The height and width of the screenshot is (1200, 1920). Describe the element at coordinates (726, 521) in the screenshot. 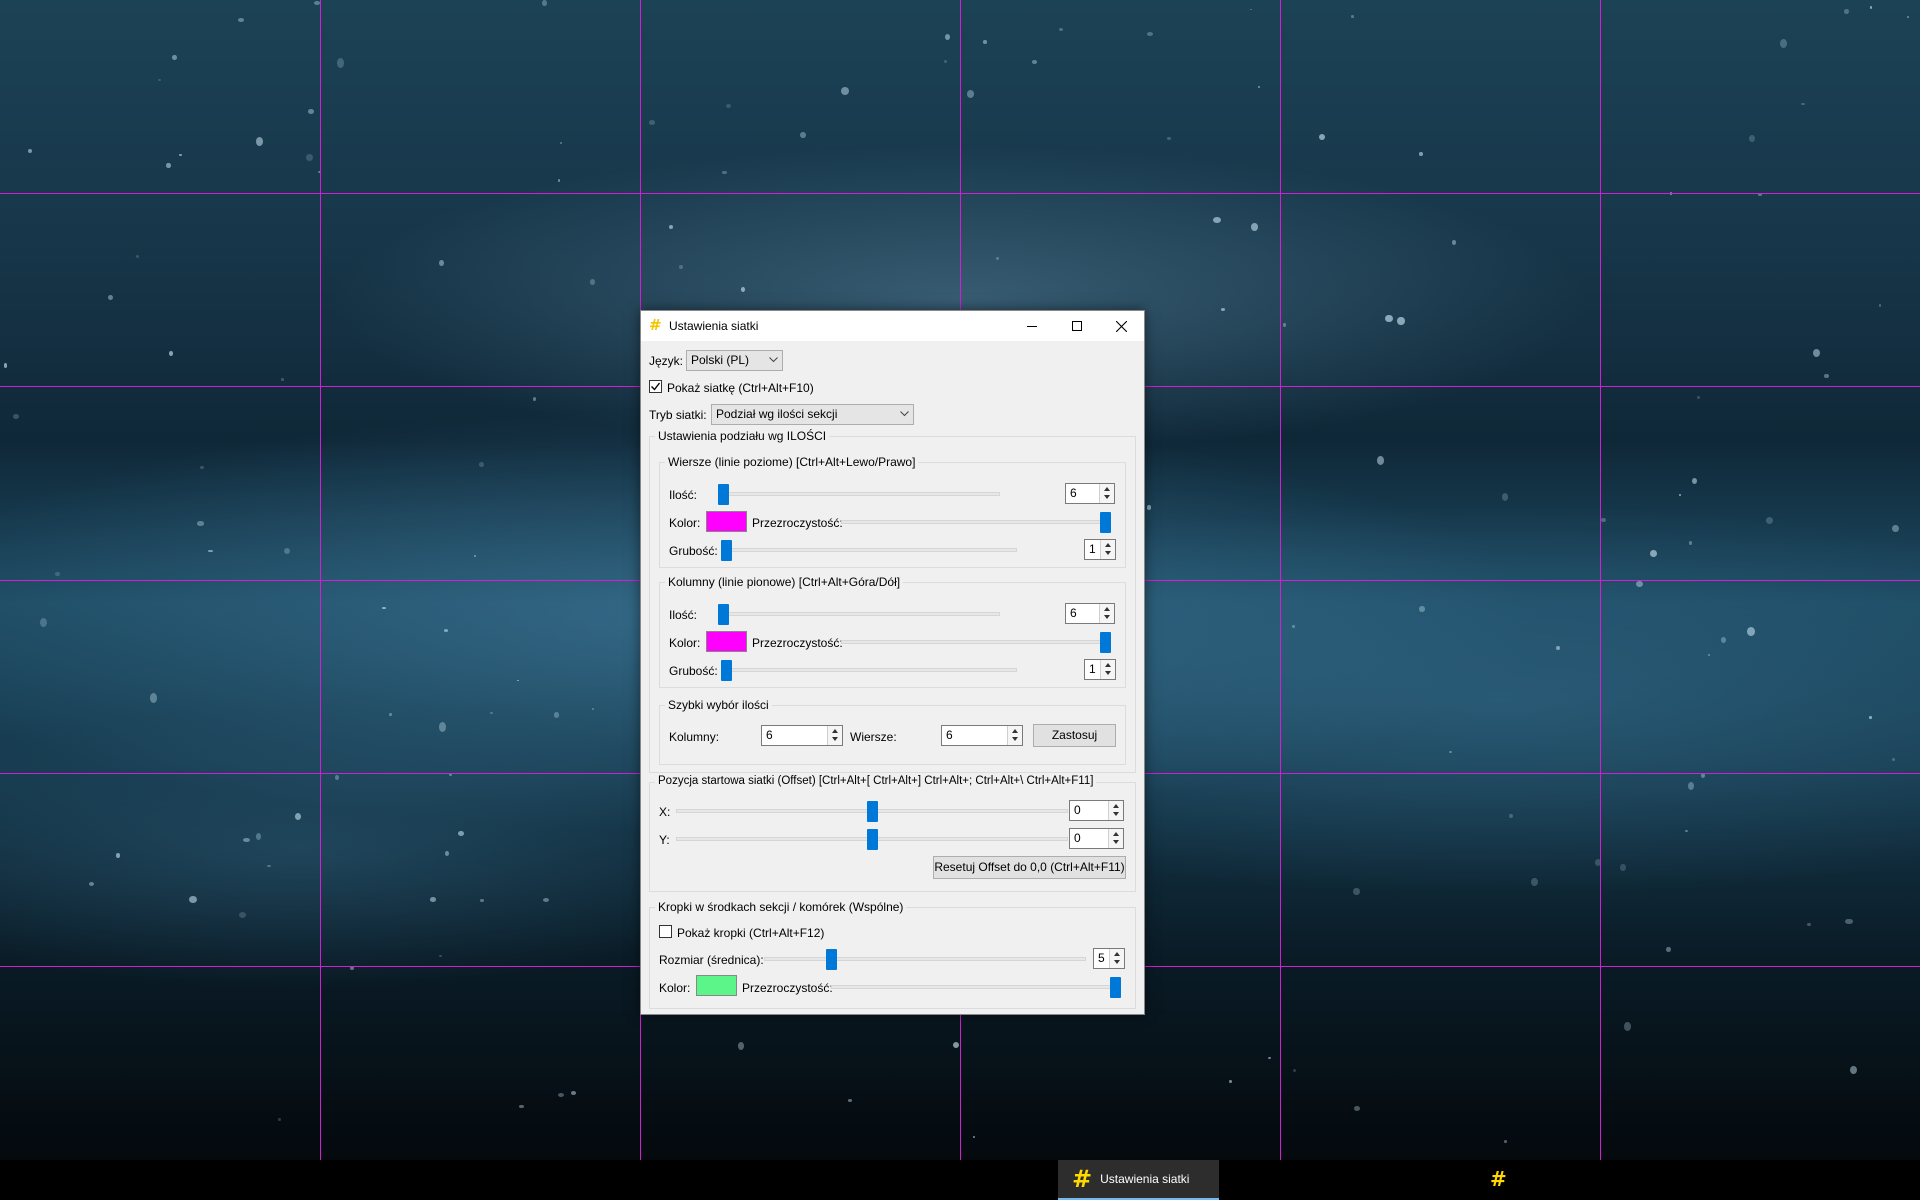

I see `rows-color-swatch` at that location.